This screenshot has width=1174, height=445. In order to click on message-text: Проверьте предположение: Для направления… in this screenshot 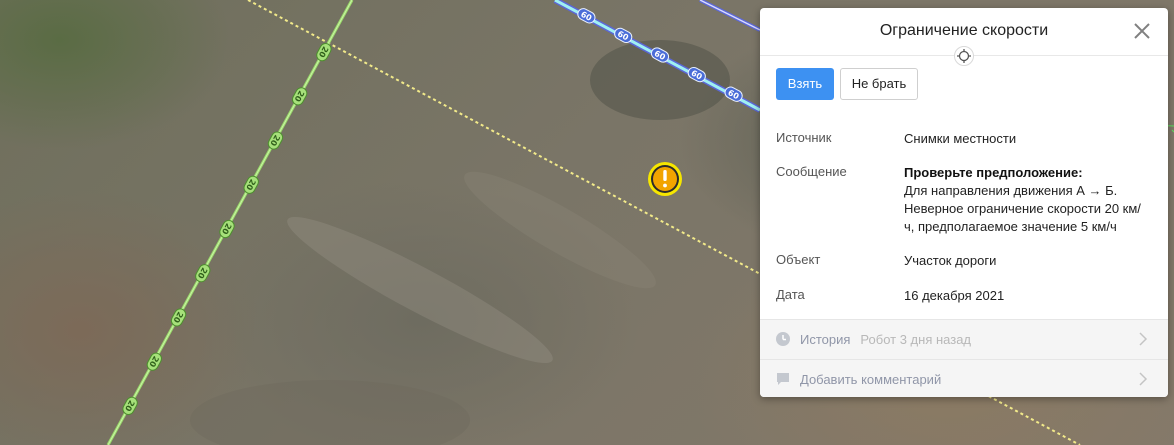, I will do `click(1028, 200)`.